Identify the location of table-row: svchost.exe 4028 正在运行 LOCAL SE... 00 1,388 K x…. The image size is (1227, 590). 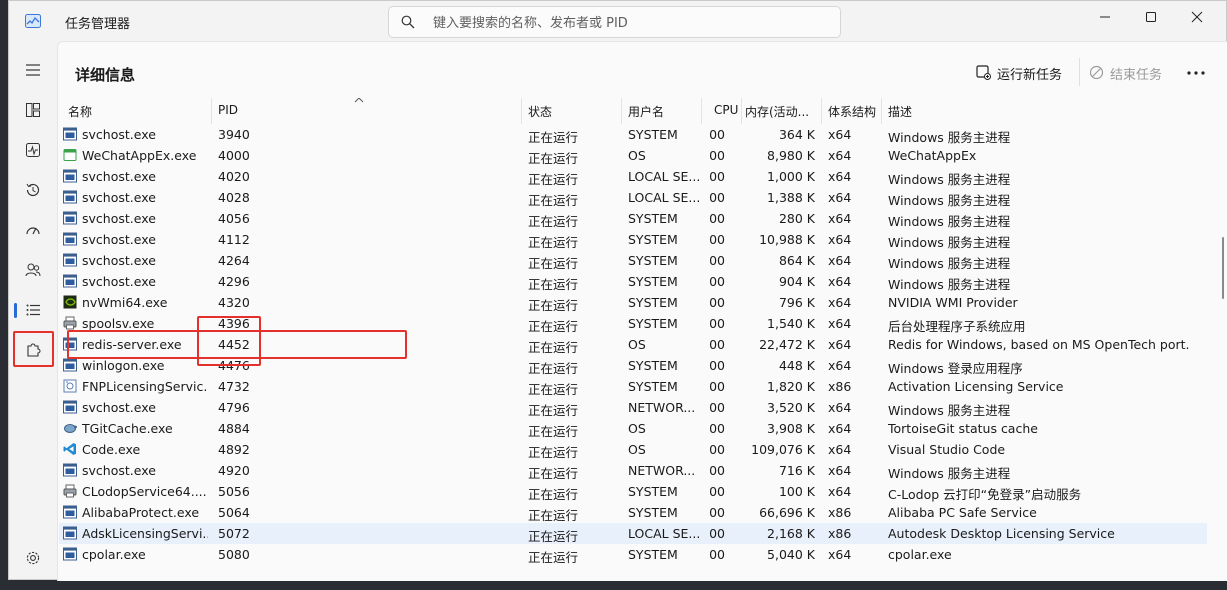
(633, 197).